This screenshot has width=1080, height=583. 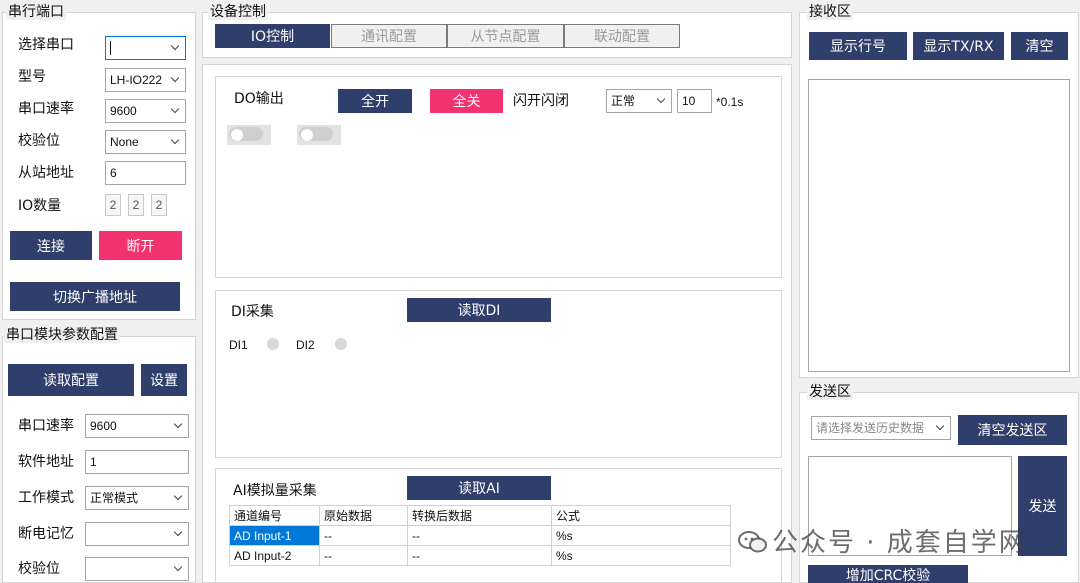 What do you see at coordinates (505, 36) in the screenshot?
I see `tab-slave-node-config: 从节点配置` at bounding box center [505, 36].